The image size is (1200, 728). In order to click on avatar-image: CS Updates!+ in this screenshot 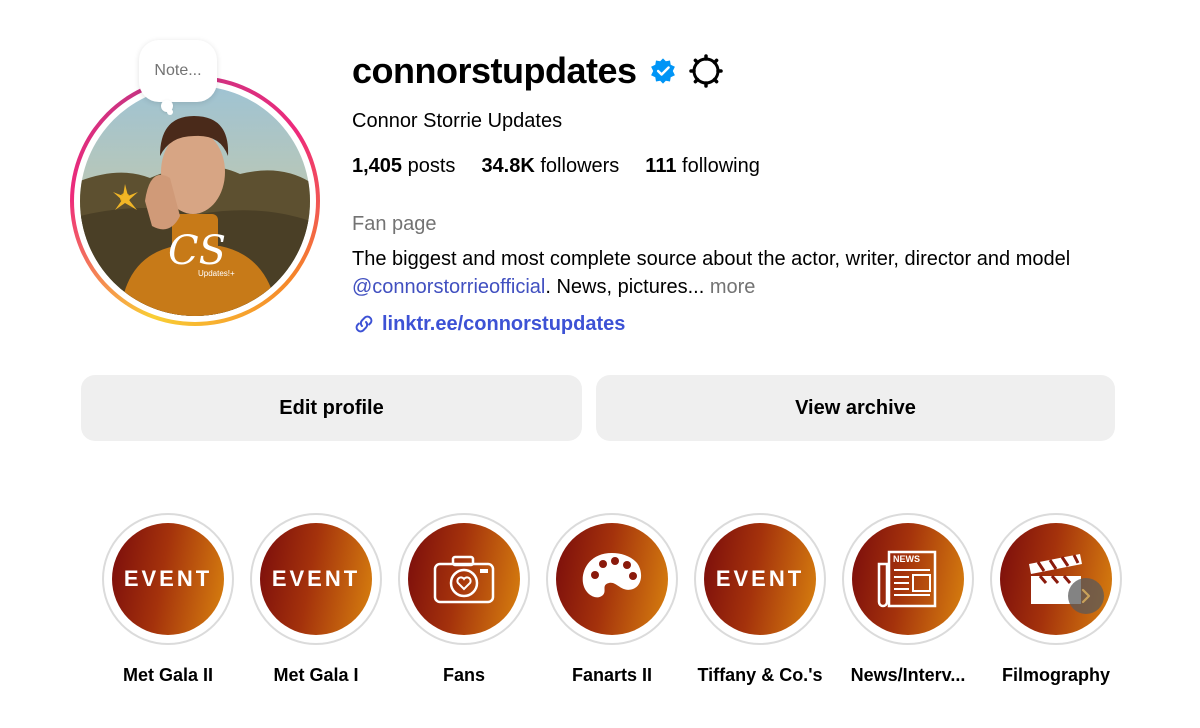, I will do `click(195, 201)`.